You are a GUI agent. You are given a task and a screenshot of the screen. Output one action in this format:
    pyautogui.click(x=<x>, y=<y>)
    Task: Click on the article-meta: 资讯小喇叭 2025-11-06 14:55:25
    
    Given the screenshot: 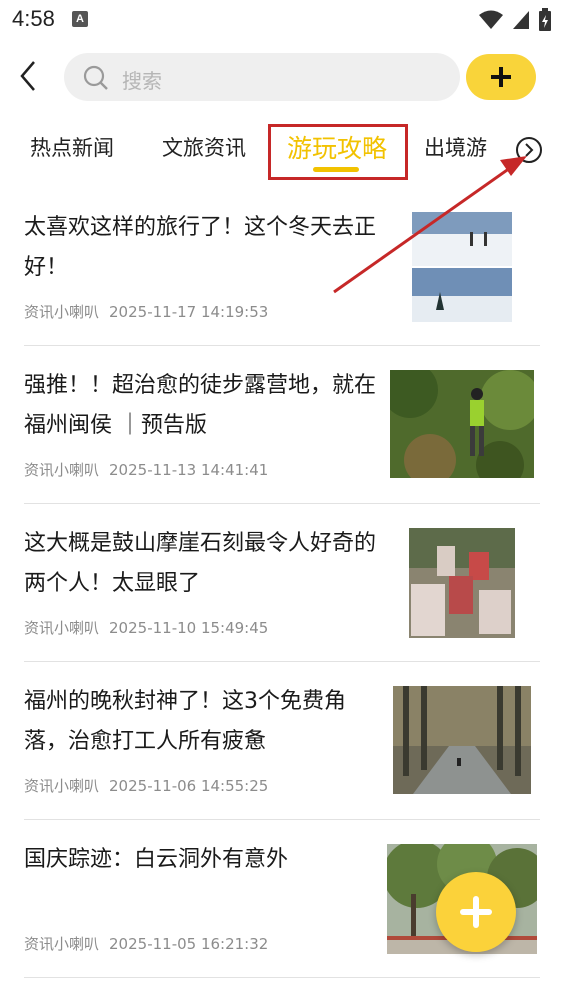 What is the action you would take?
    pyautogui.click(x=146, y=785)
    